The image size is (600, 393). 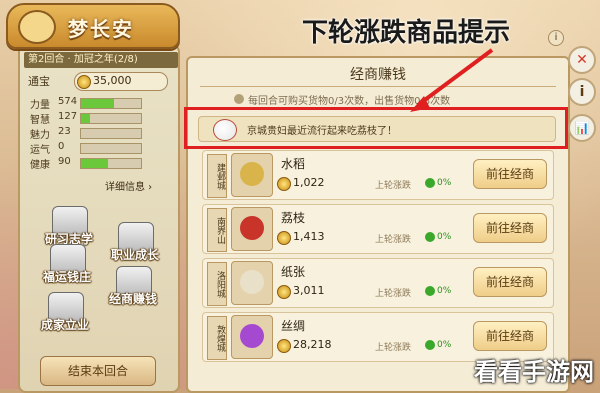 What do you see at coordinates (376, 128) in the screenshot?
I see `annotation-highlight-box` at bounding box center [376, 128].